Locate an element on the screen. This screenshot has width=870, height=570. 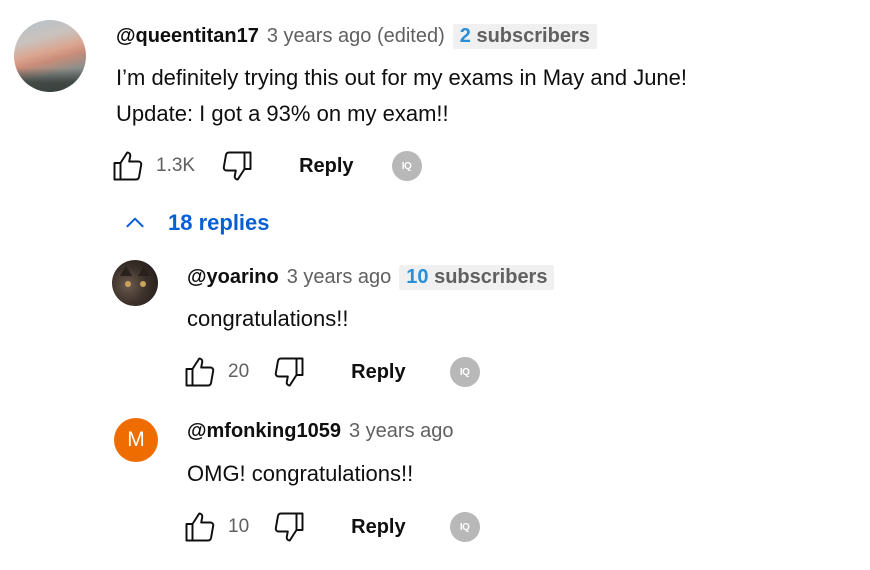
reply-author: @mfonking1059 is located at coordinates (264, 431).